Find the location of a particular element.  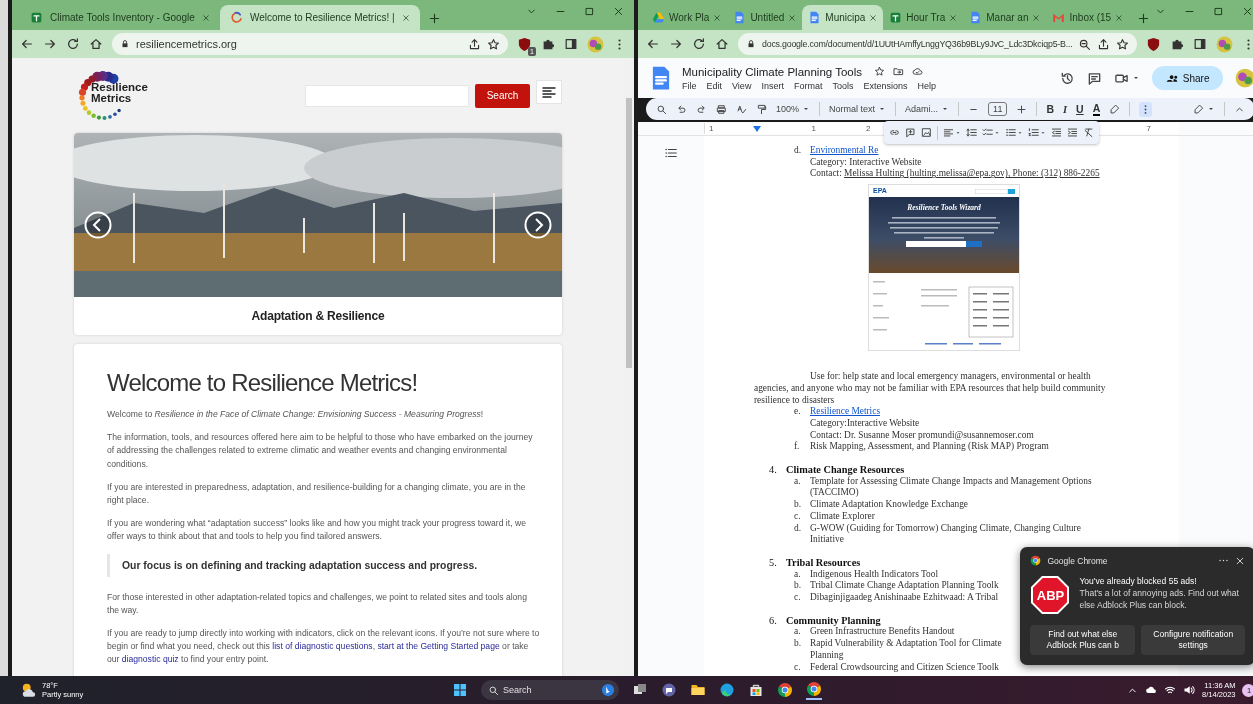

browser-tab: Climate Tools Inventory - Google is located at coordinates (120, 17).